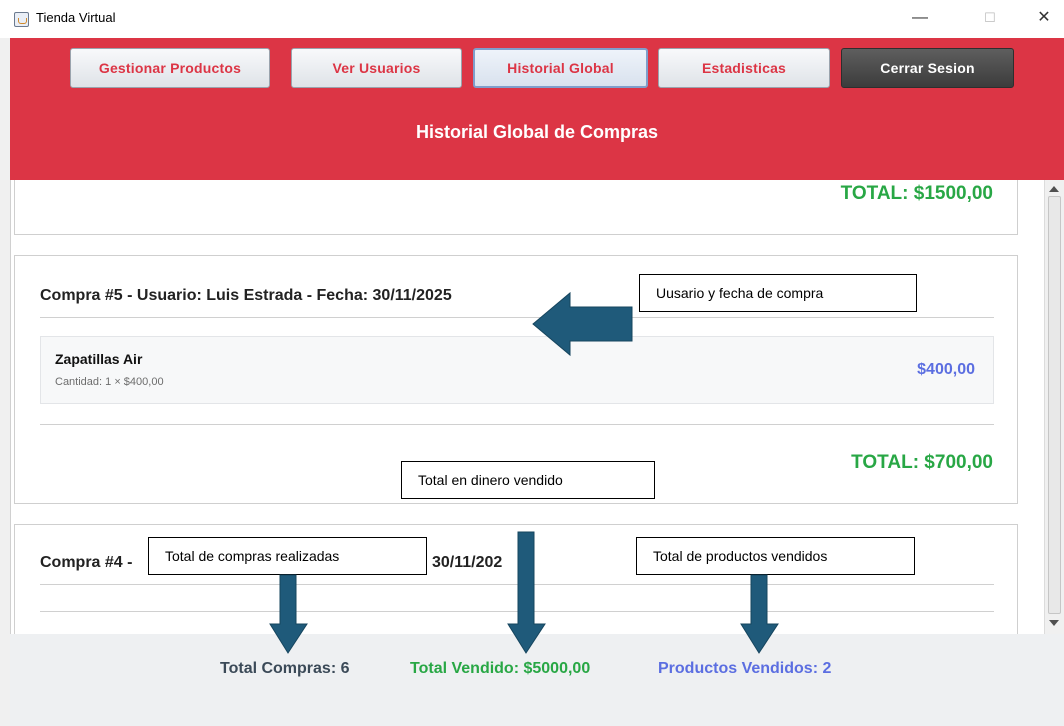  What do you see at coordinates (99, 359) in the screenshot?
I see `item-name: Zapatillas Air` at bounding box center [99, 359].